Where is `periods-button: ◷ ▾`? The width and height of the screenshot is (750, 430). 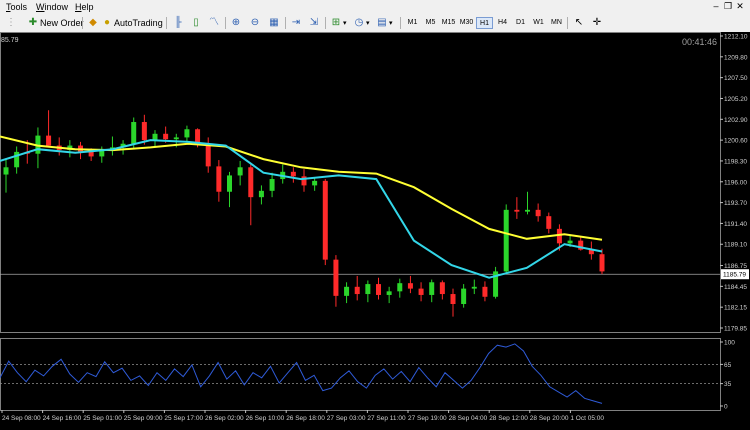 periods-button: ◷ ▾ is located at coordinates (361, 23).